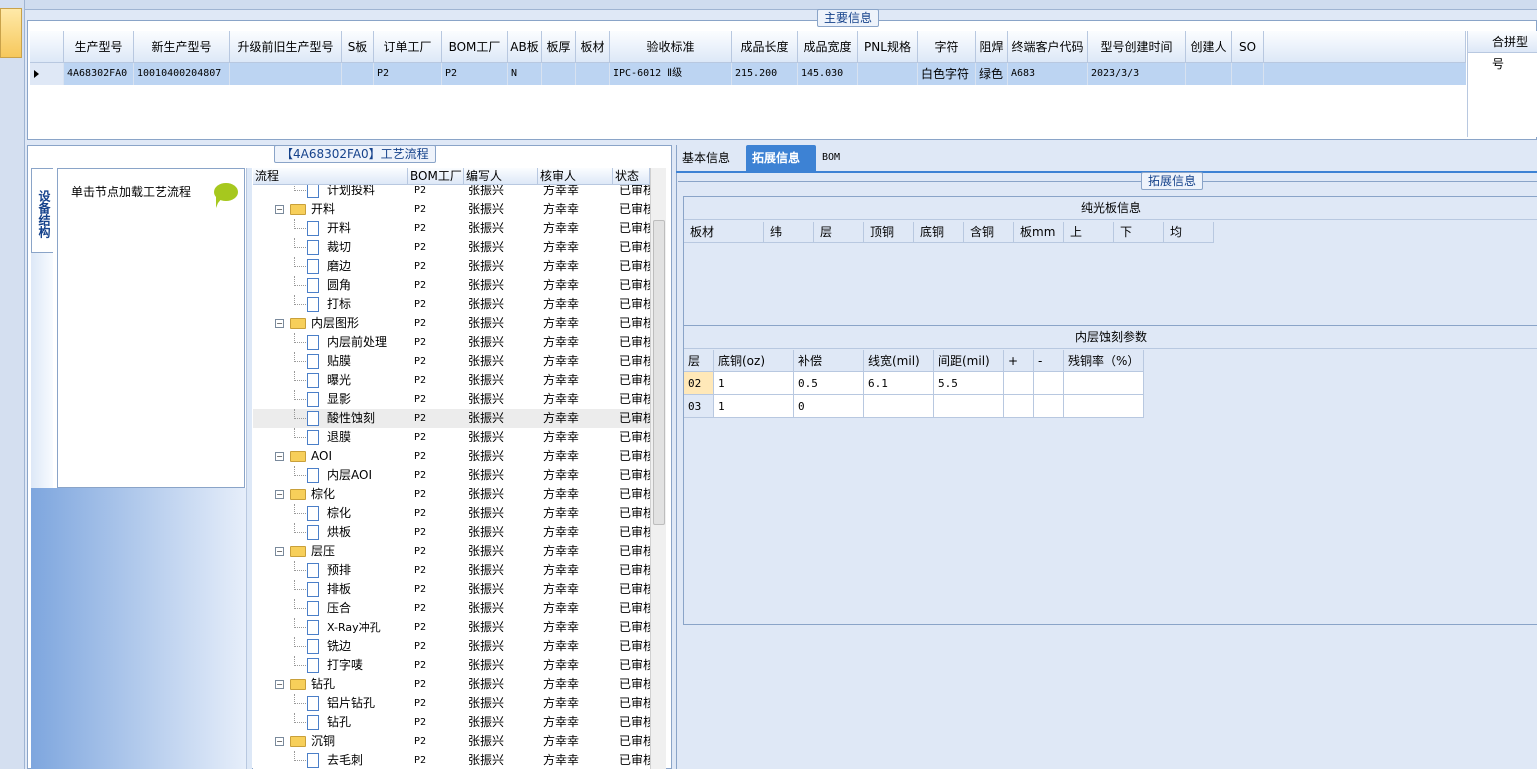  I want to click on tree-column-header: 编写人, so click(501, 176).